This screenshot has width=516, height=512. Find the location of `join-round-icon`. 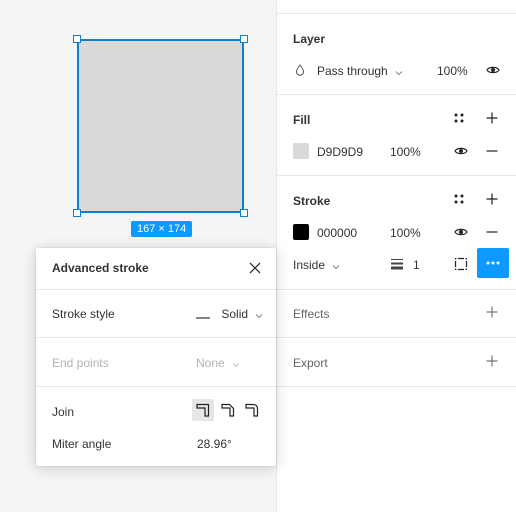

join-round-icon is located at coordinates (252, 410).